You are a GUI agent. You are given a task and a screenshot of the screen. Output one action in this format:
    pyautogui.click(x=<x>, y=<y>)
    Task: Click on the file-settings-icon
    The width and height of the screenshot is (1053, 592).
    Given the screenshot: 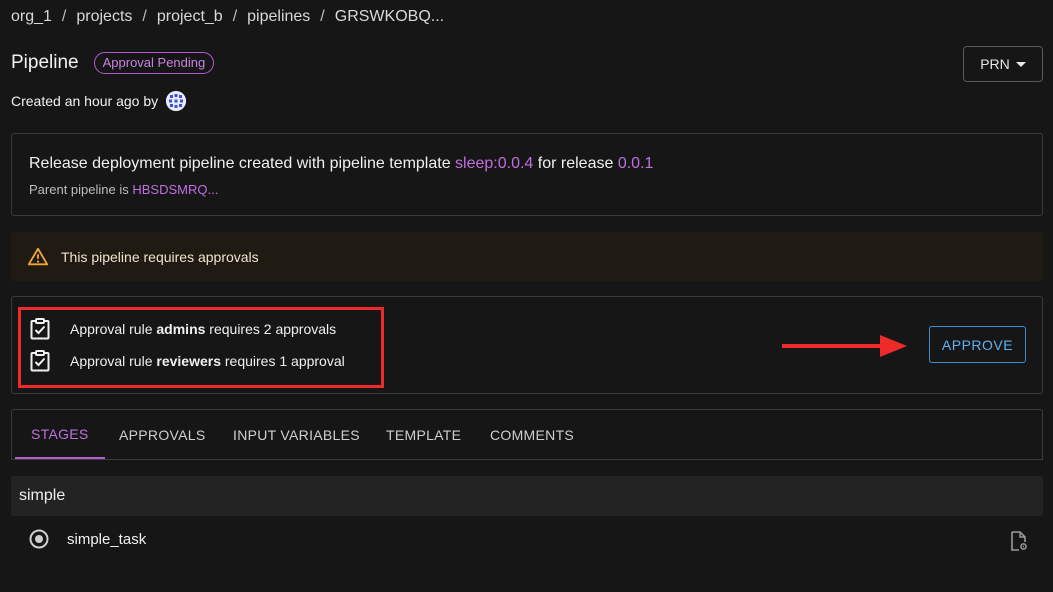 What is the action you would take?
    pyautogui.click(x=1019, y=541)
    